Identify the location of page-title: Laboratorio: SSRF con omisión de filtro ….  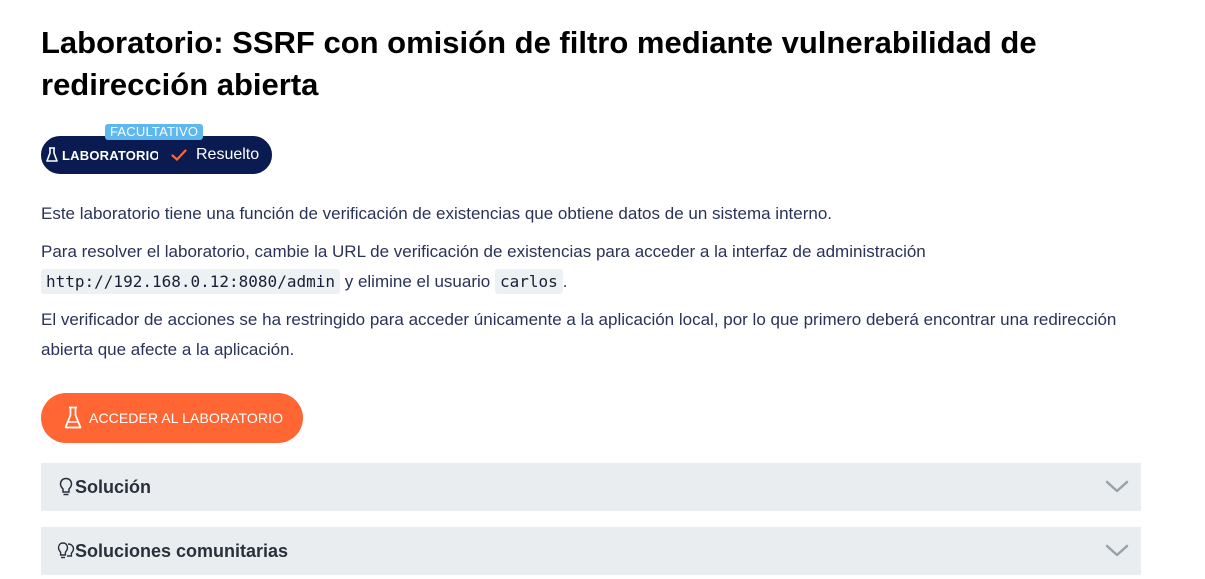
(539, 63).